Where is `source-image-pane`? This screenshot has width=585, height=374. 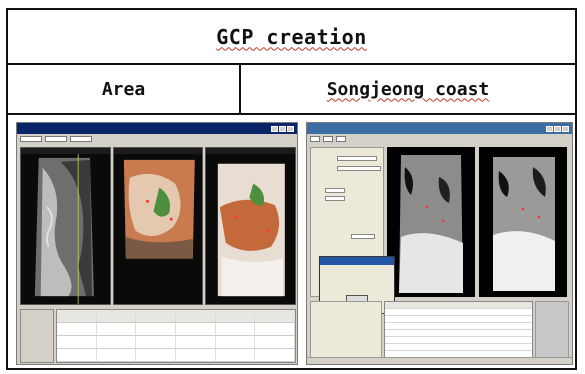 source-image-pane is located at coordinates (431, 222).